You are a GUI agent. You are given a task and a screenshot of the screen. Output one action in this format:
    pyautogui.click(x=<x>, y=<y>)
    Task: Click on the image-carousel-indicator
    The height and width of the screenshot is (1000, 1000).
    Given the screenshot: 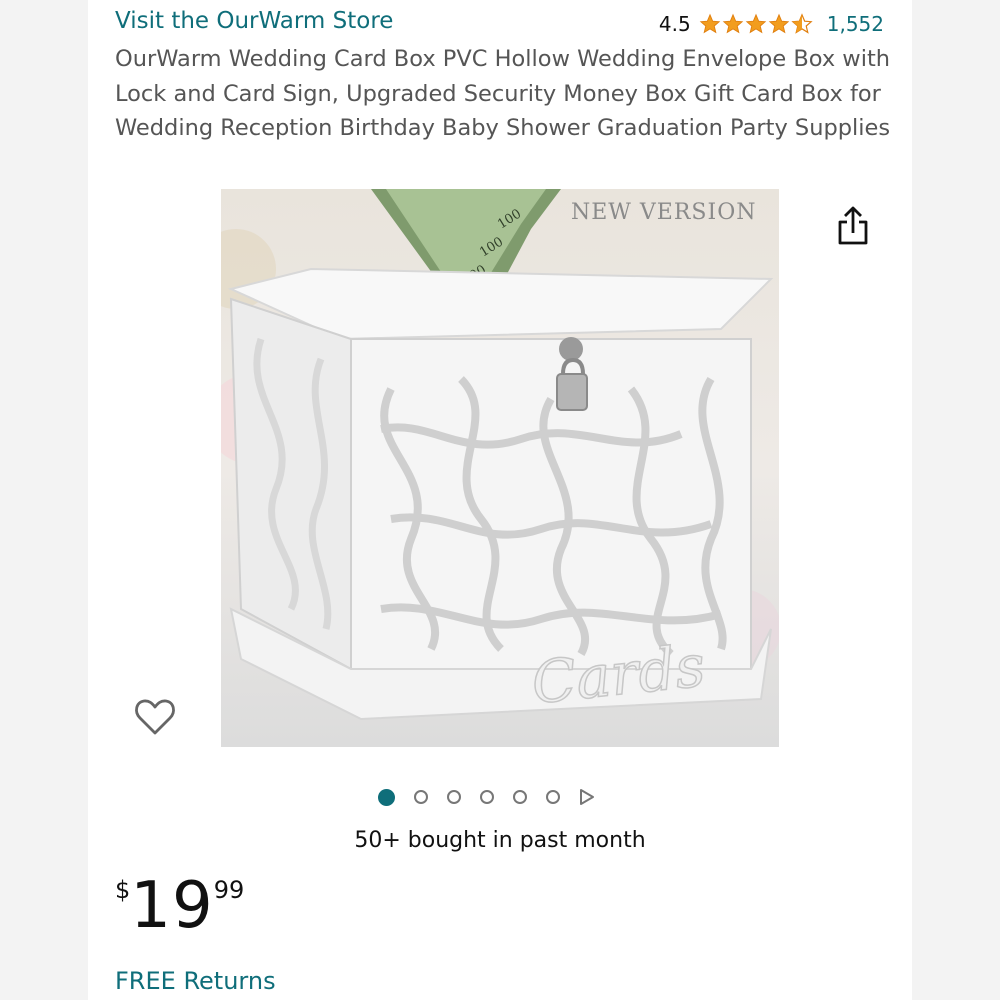 What is the action you would take?
    pyautogui.click(x=486, y=797)
    